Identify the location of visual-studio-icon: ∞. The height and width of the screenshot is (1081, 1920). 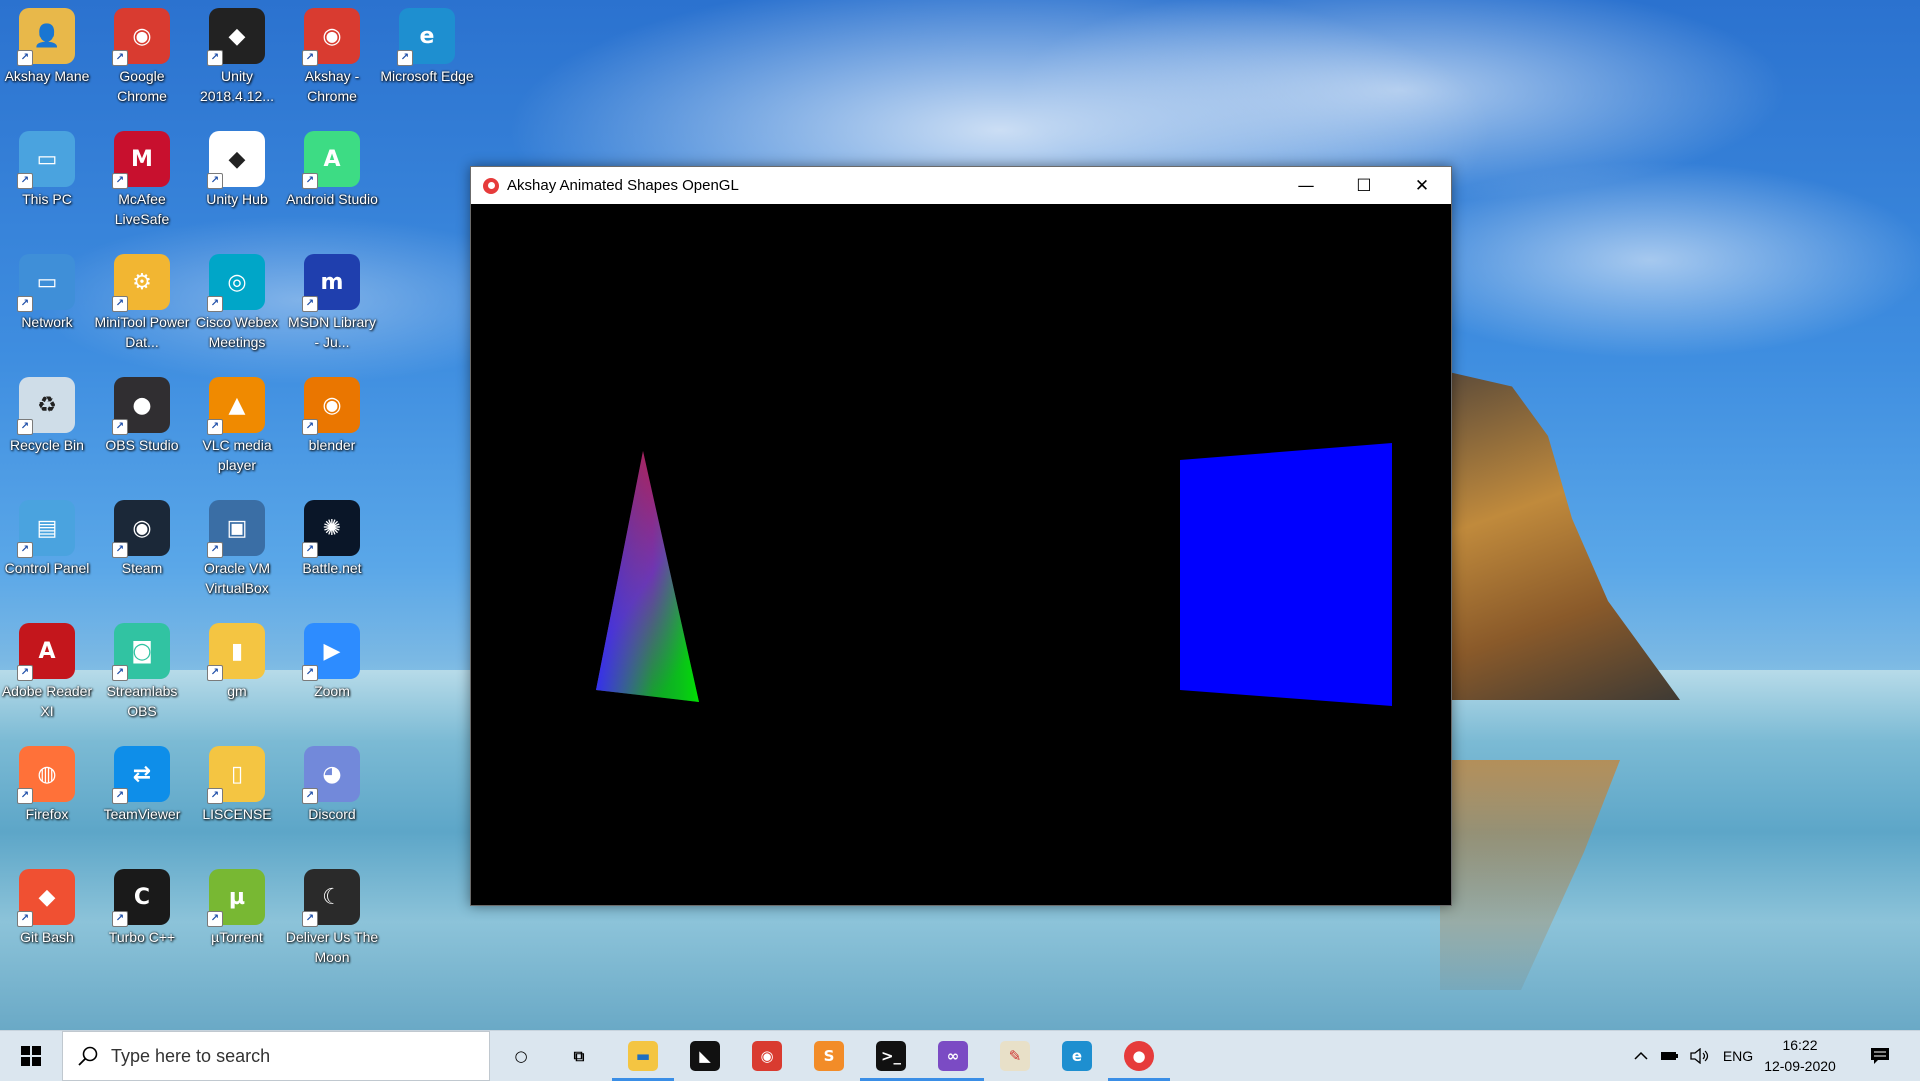
(953, 1056).